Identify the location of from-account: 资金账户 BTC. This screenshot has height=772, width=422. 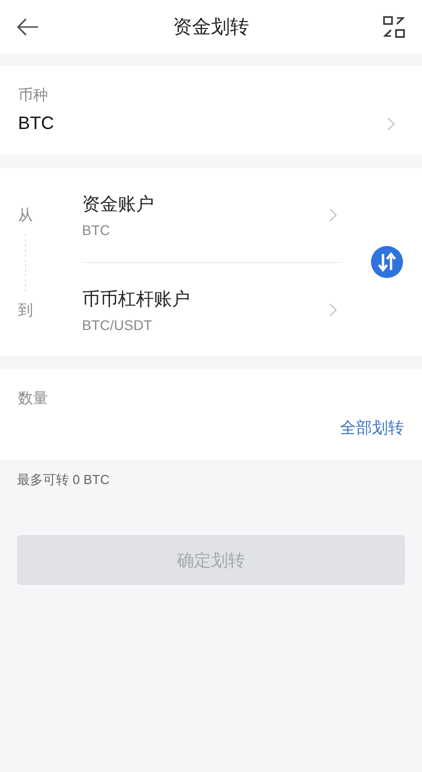
(212, 215).